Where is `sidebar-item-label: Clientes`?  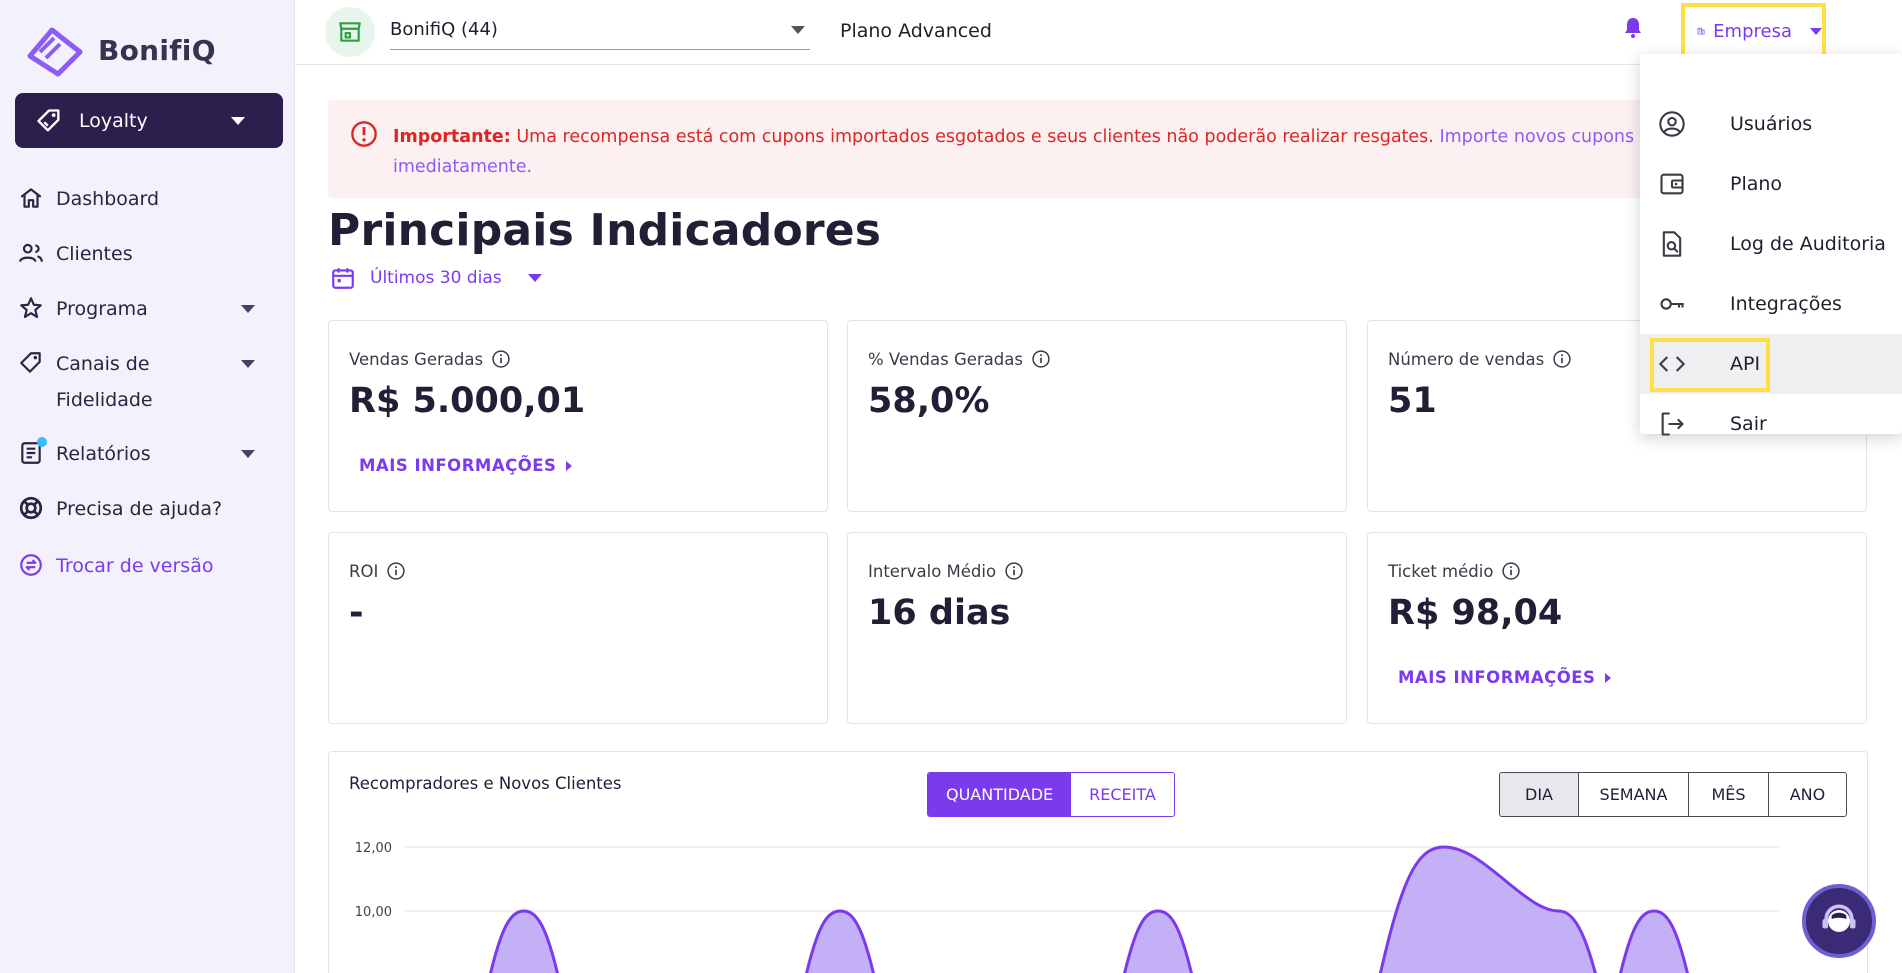 sidebar-item-label: Clientes is located at coordinates (94, 254).